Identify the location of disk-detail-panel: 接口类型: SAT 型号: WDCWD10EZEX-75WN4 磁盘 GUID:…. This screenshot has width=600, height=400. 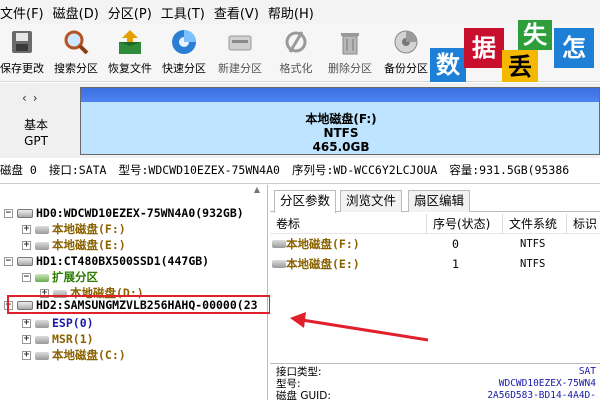
(435, 381).